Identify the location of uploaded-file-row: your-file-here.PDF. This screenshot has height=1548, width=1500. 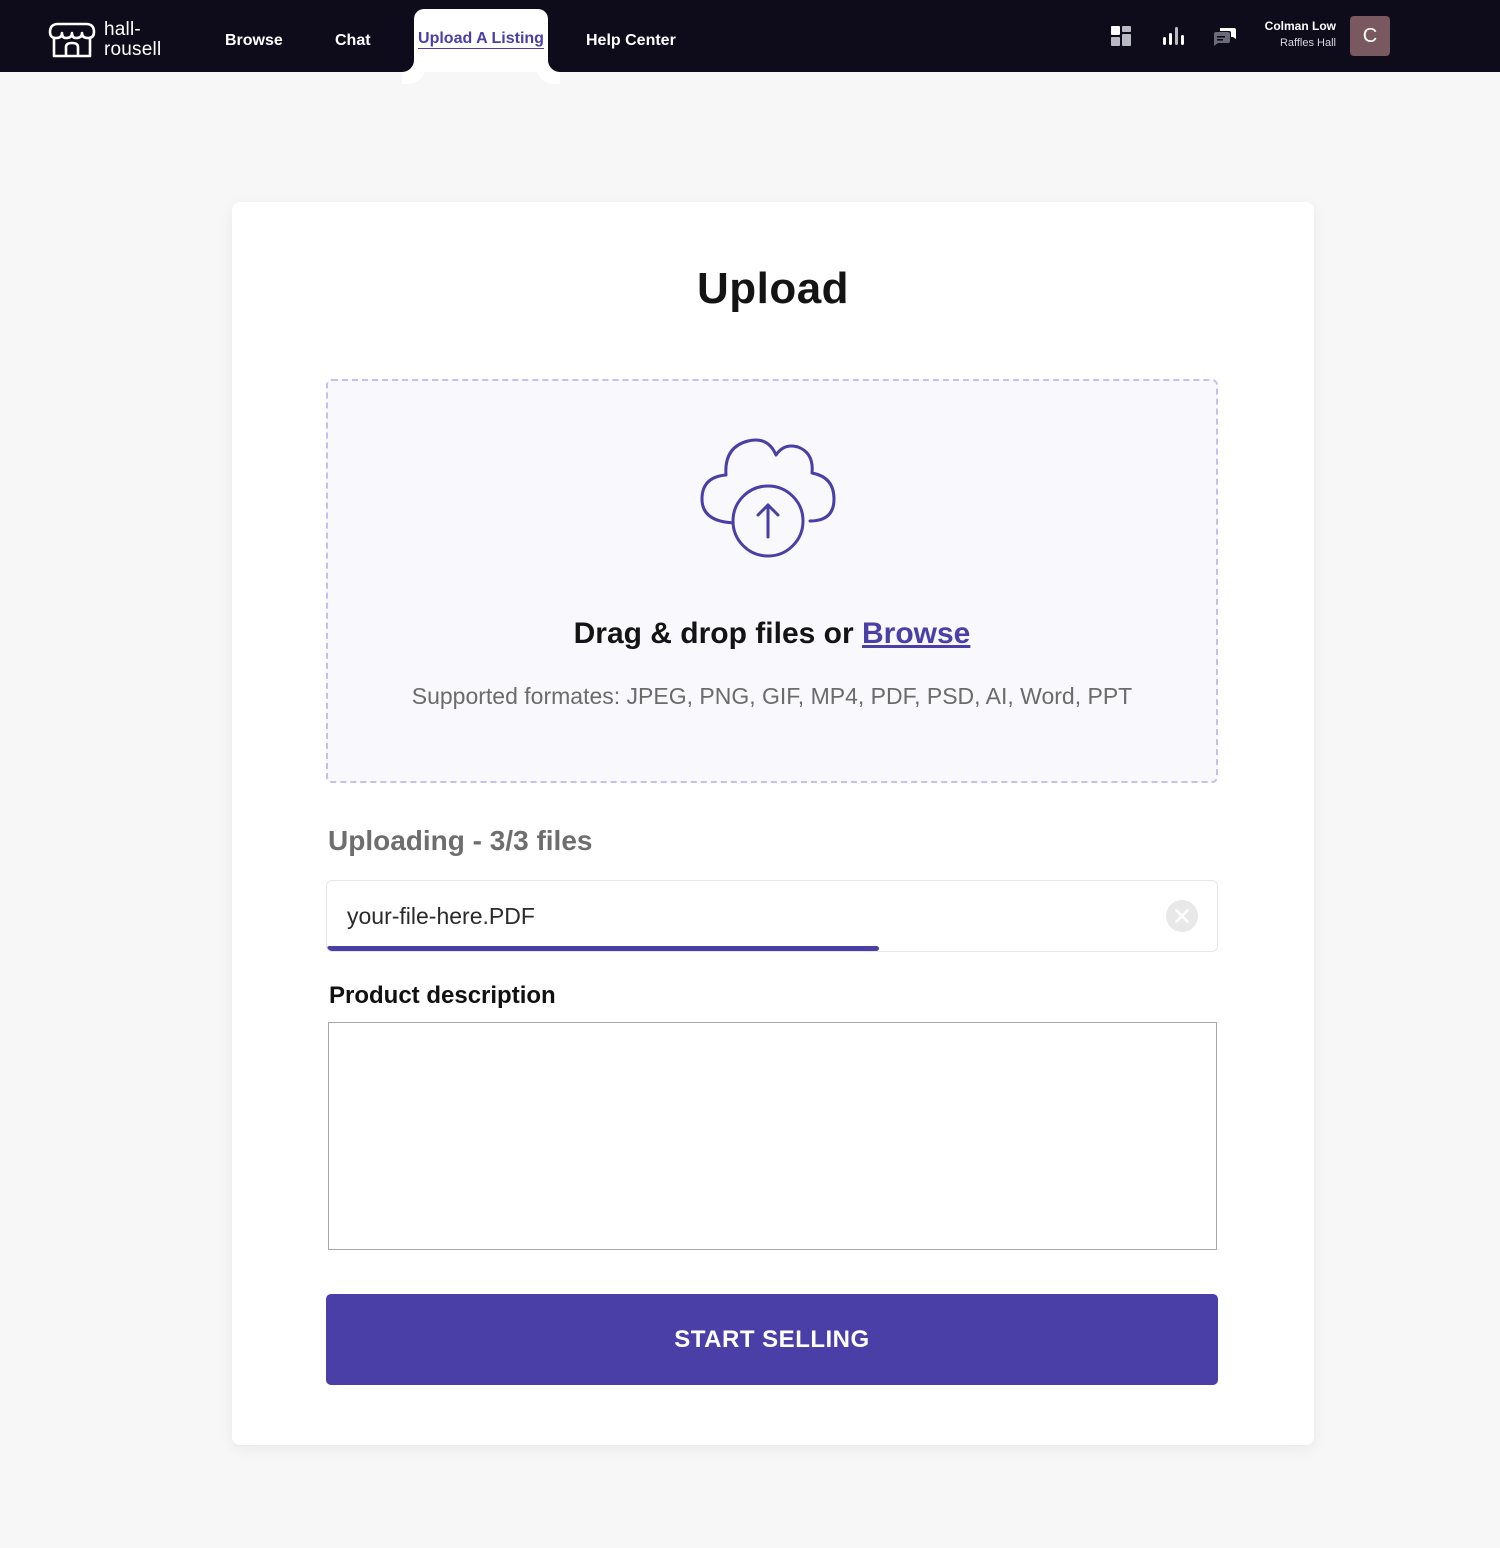
(772, 916).